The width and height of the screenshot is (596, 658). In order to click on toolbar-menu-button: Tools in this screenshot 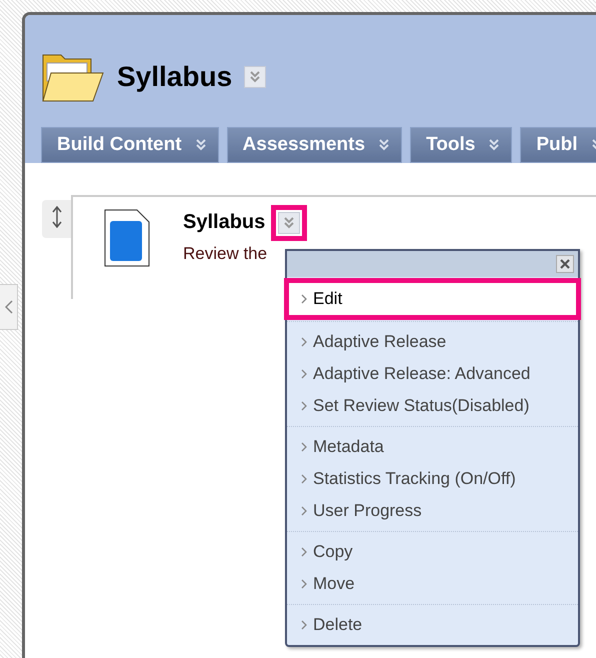, I will do `click(461, 145)`.